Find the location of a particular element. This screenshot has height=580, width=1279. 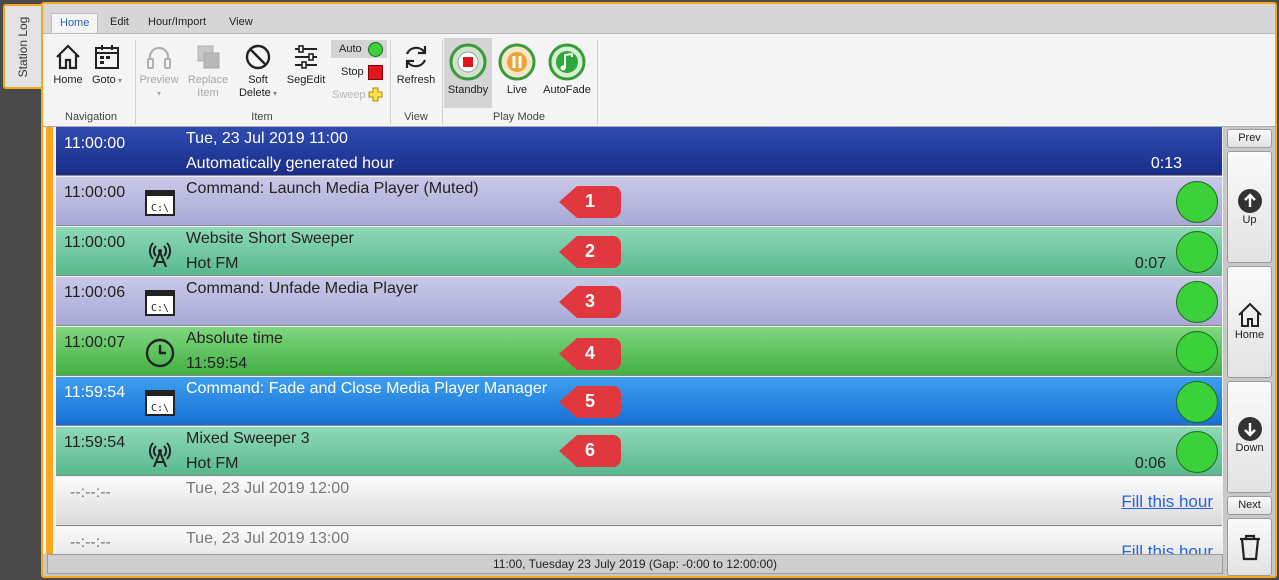

callout-badge: 1 is located at coordinates (589, 202).